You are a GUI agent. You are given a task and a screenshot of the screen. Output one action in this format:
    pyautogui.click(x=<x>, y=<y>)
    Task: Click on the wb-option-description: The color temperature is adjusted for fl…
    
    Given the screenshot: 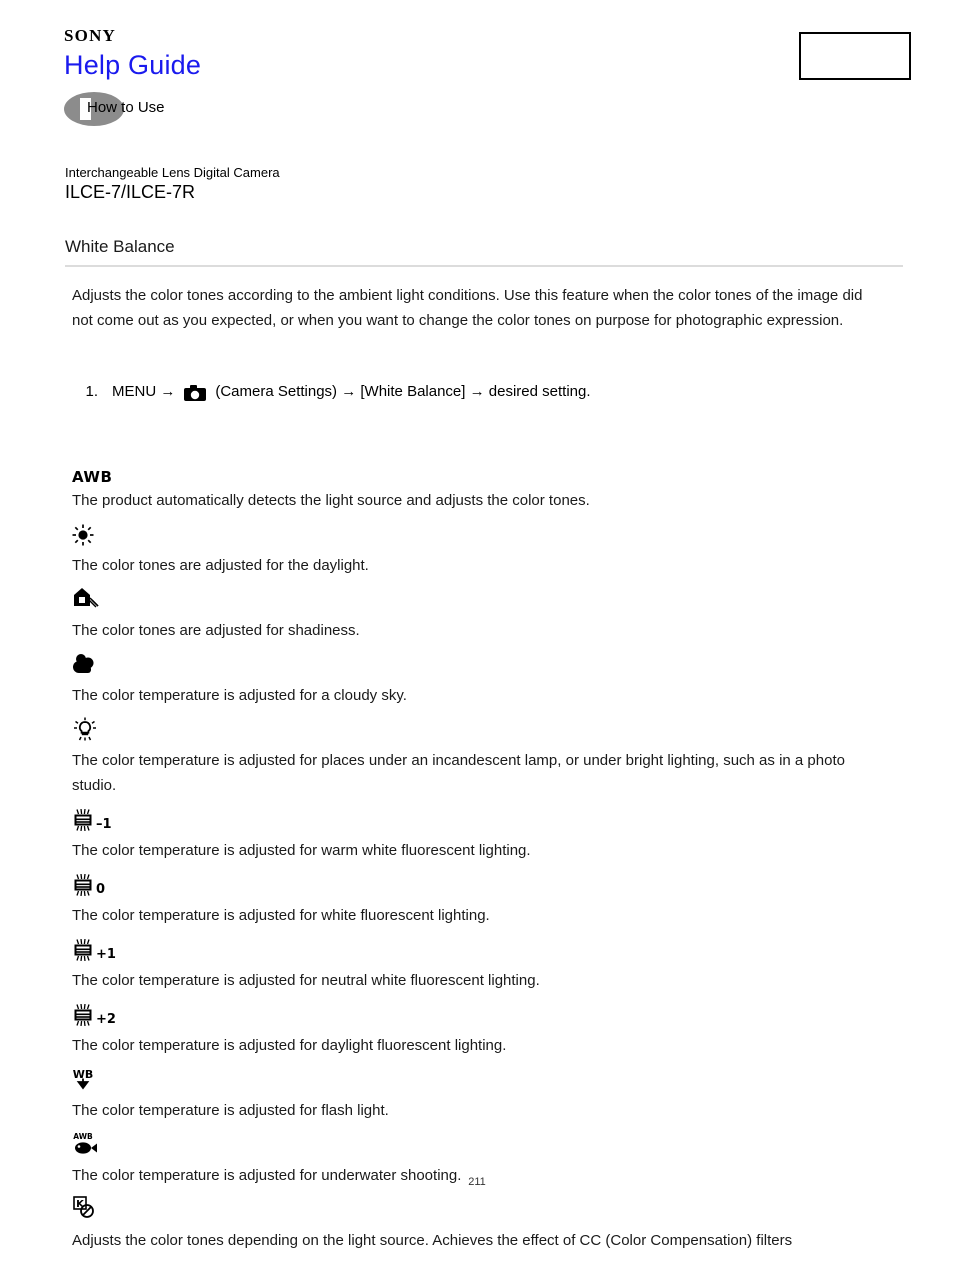 What is the action you would take?
    pyautogui.click(x=230, y=1110)
    